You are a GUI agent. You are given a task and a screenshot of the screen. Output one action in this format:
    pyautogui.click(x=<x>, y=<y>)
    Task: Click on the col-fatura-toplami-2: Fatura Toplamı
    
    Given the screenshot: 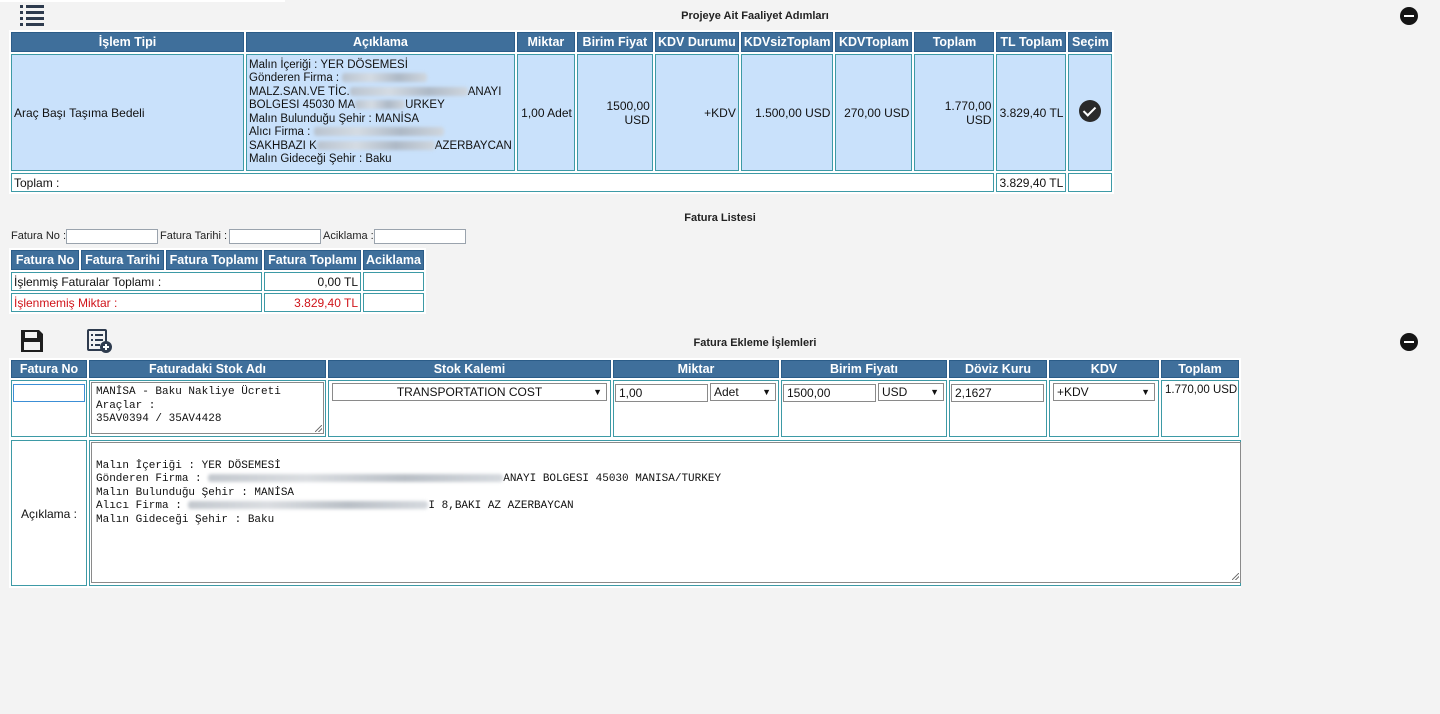 What is the action you would take?
    pyautogui.click(x=312, y=260)
    